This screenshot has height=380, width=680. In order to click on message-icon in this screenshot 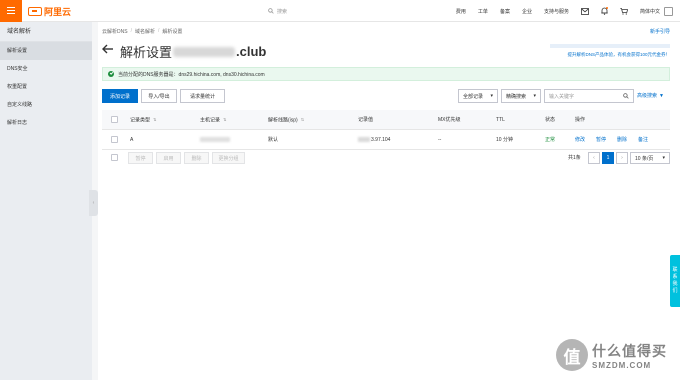, I will do `click(585, 11)`.